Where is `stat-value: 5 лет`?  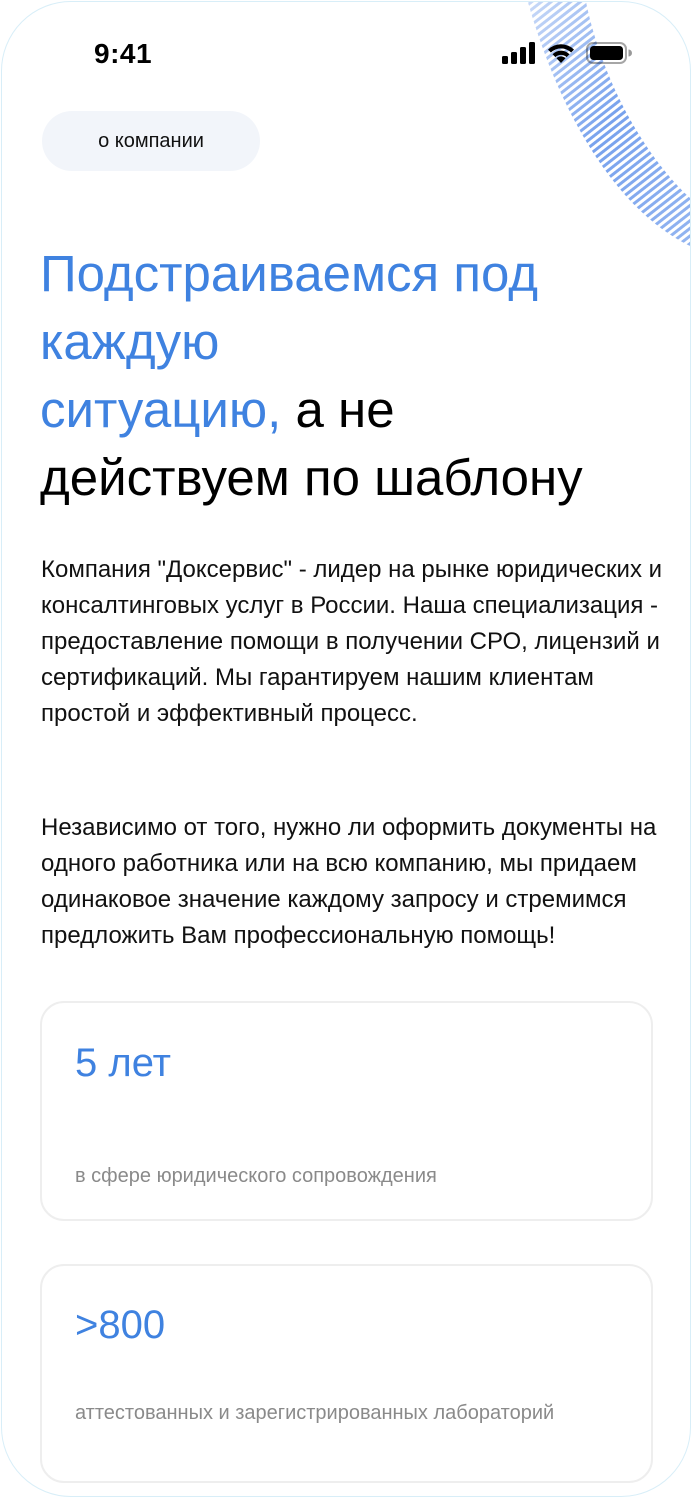 stat-value: 5 лет is located at coordinates (123, 1063).